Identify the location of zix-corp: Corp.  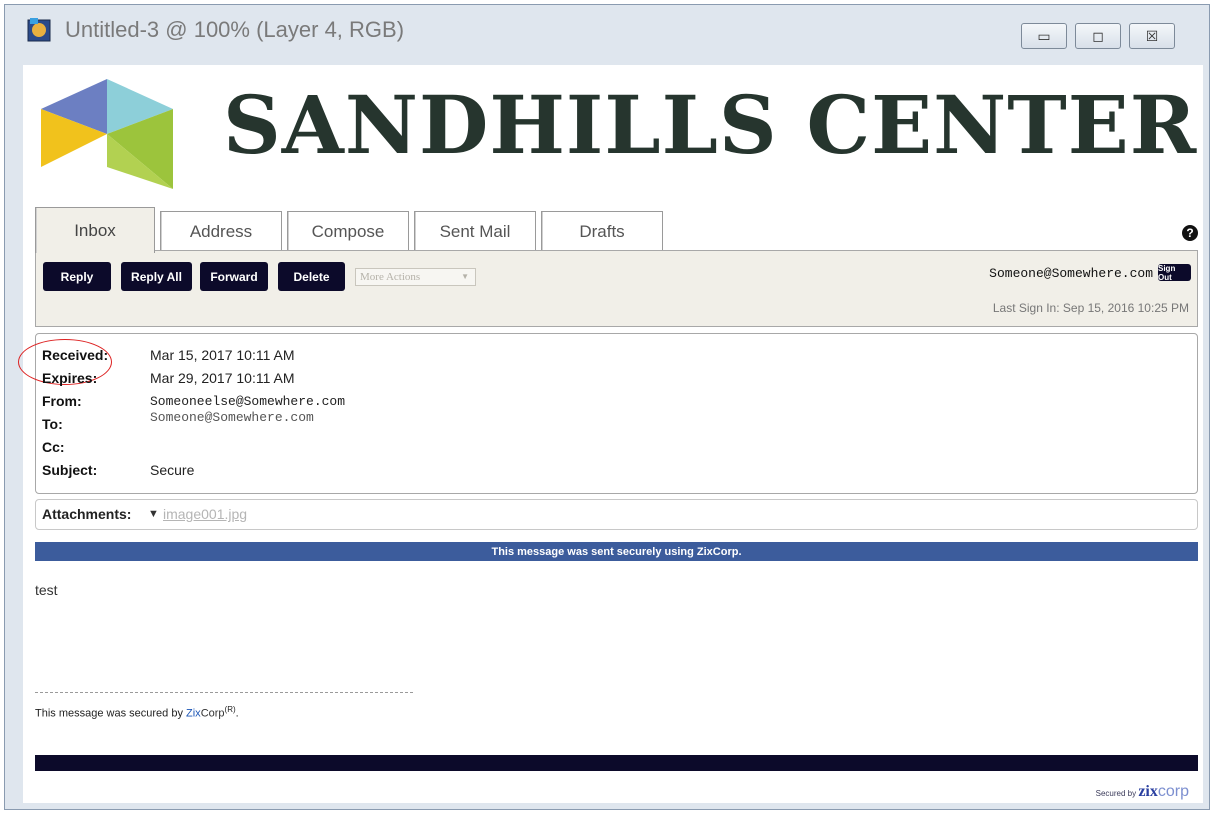
(212, 713).